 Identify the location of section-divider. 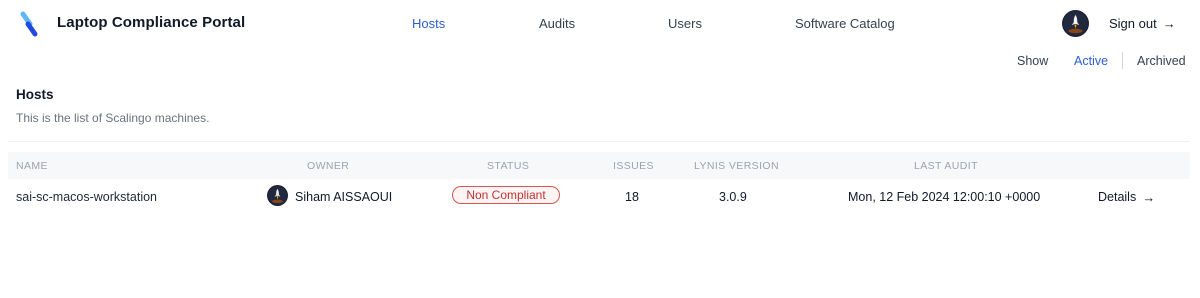
(599, 141).